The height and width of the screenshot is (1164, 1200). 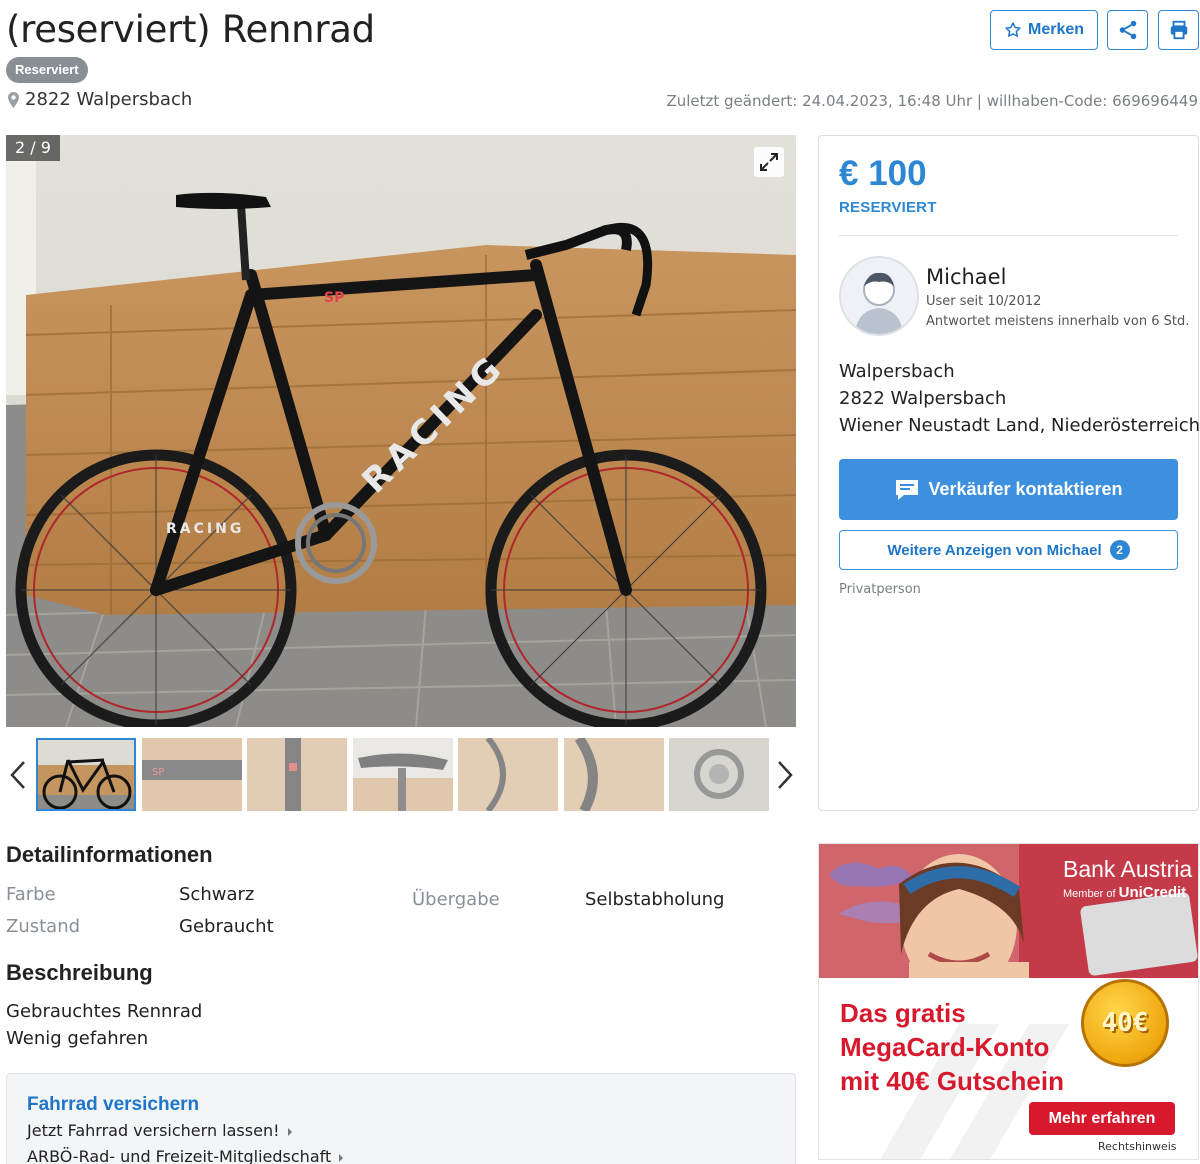 I want to click on star-icon, so click(x=1013, y=29).